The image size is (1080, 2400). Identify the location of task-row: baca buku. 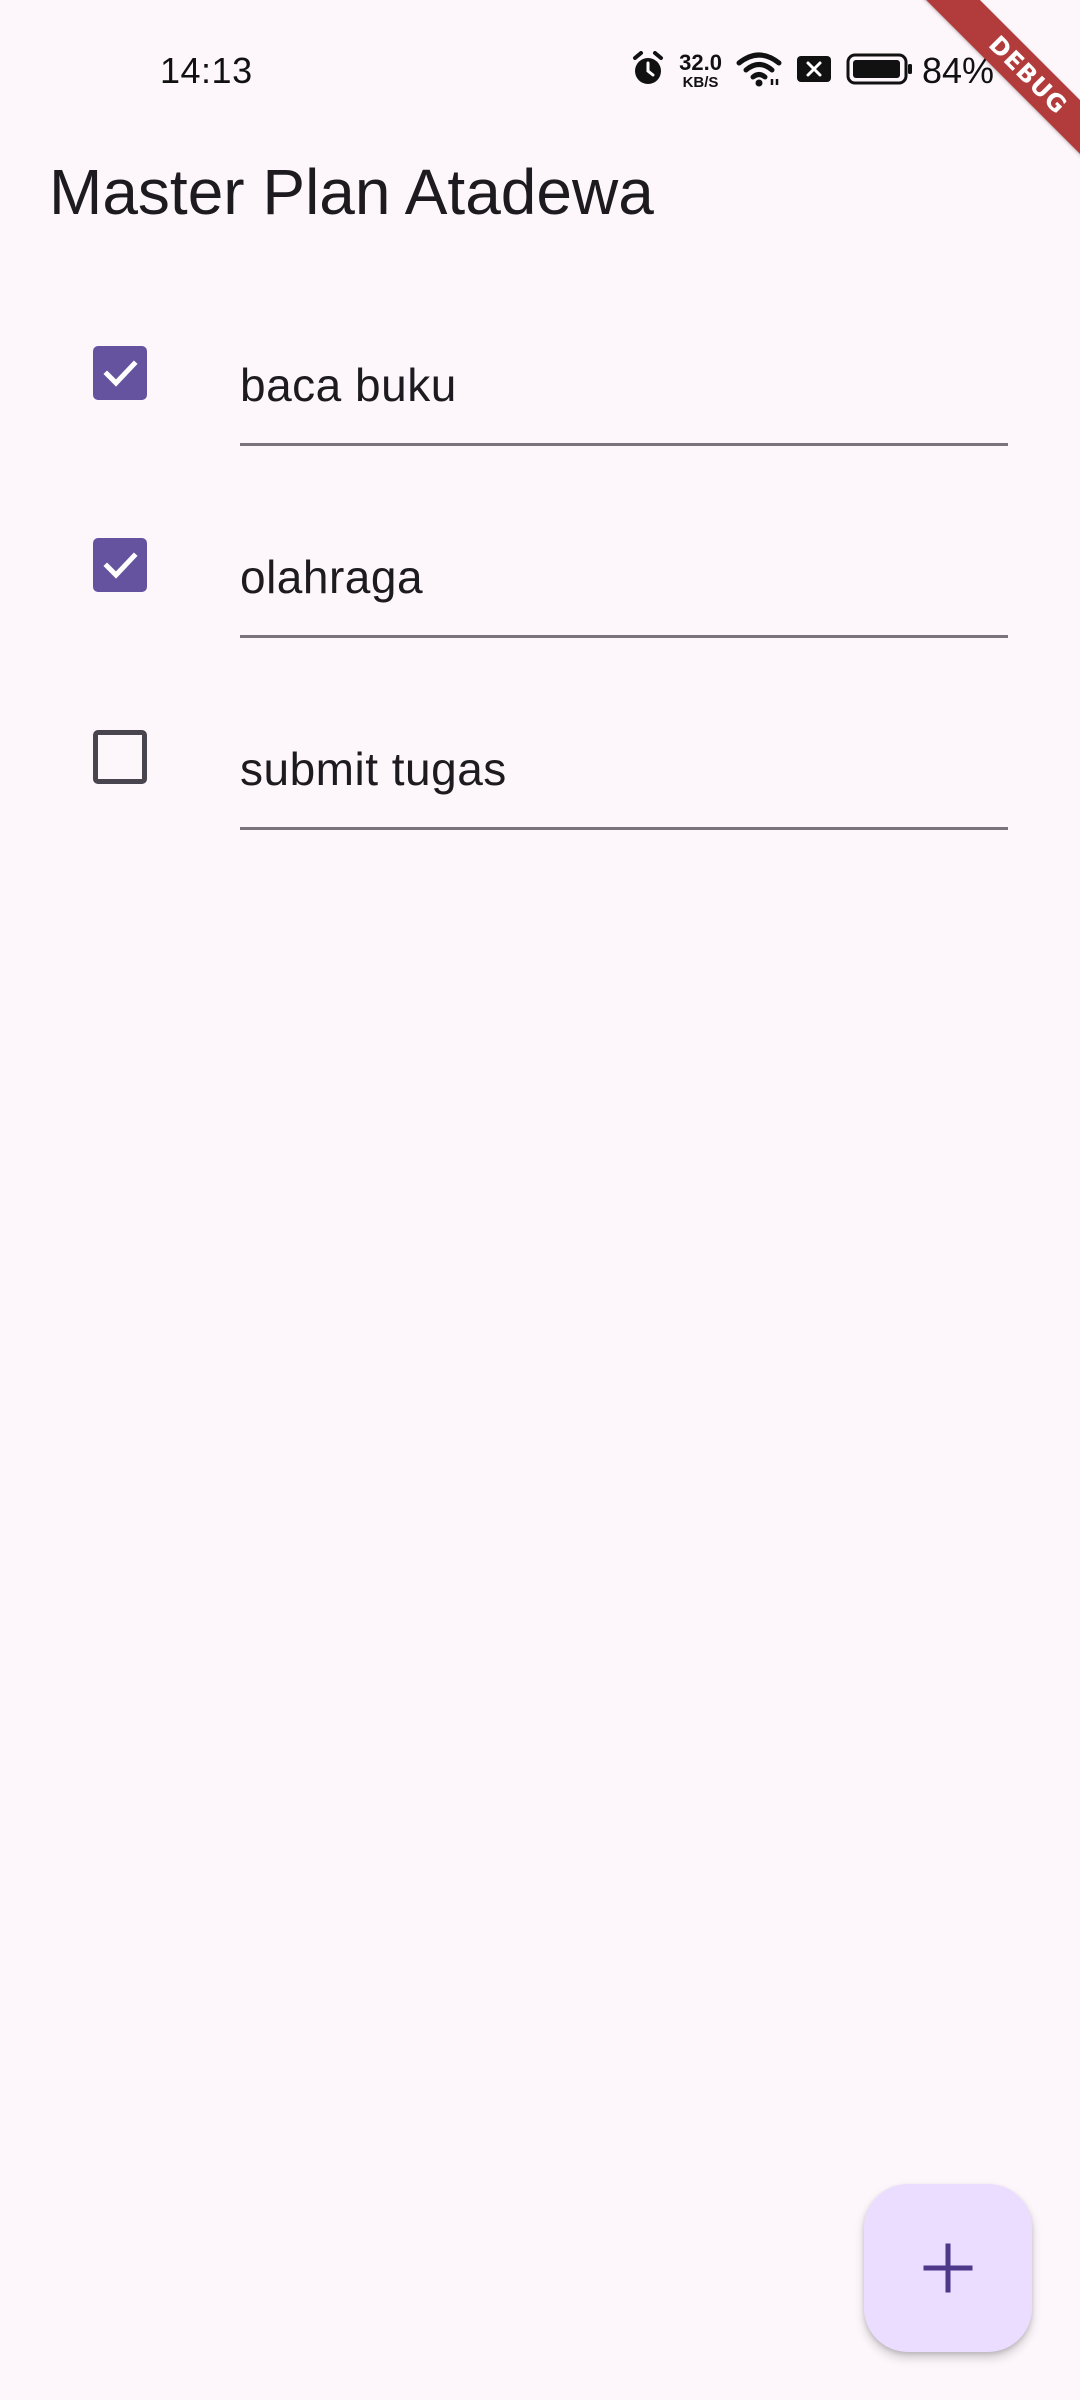
(540, 386).